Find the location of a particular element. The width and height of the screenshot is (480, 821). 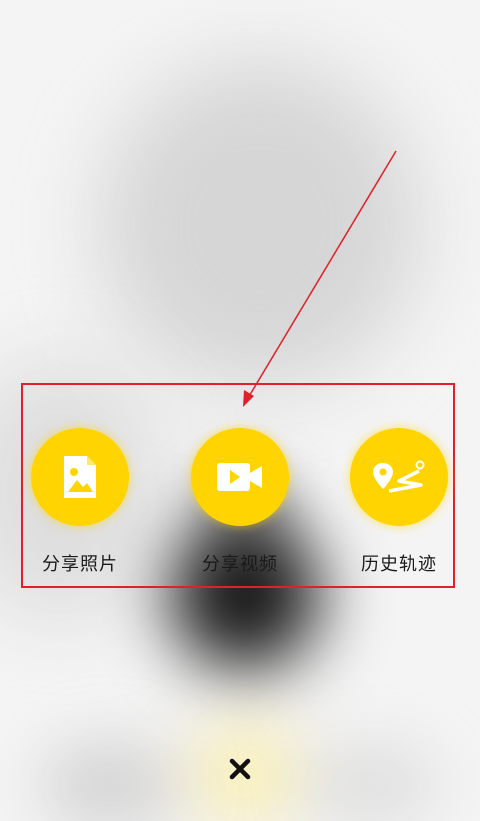

share-video-circle is located at coordinates (240, 477).